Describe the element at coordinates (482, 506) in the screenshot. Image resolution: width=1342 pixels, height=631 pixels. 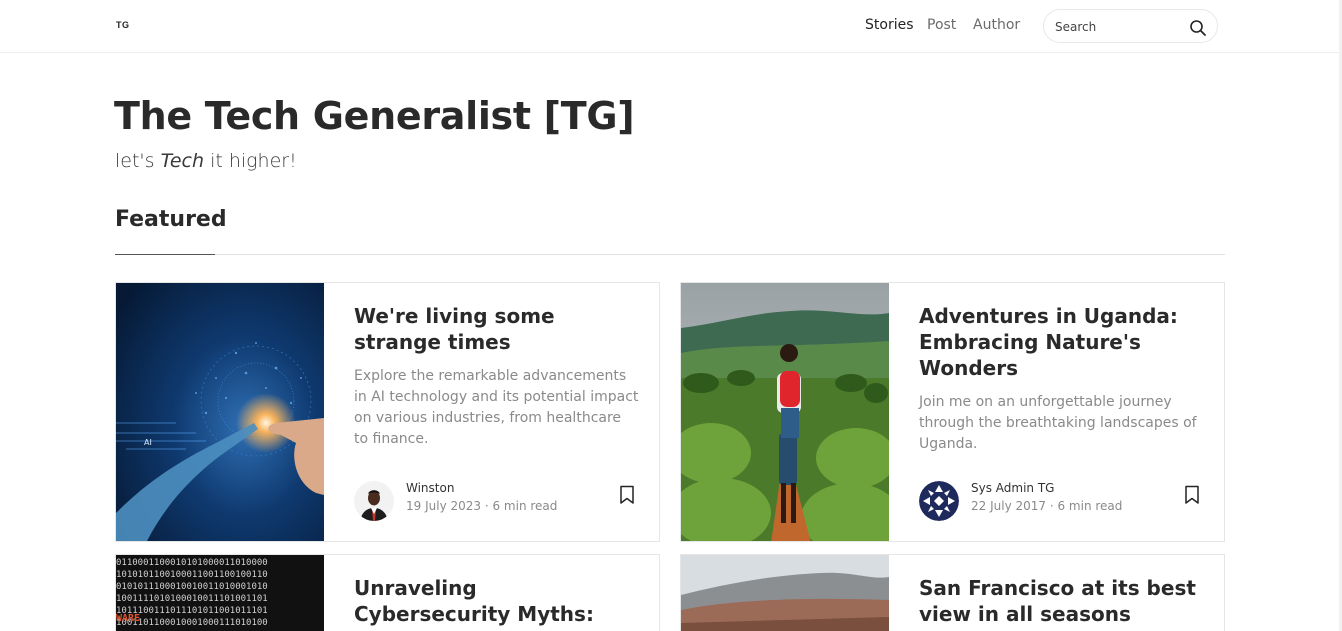
I see `post-date-readtime: 19 July 2023 · 6 min read` at that location.